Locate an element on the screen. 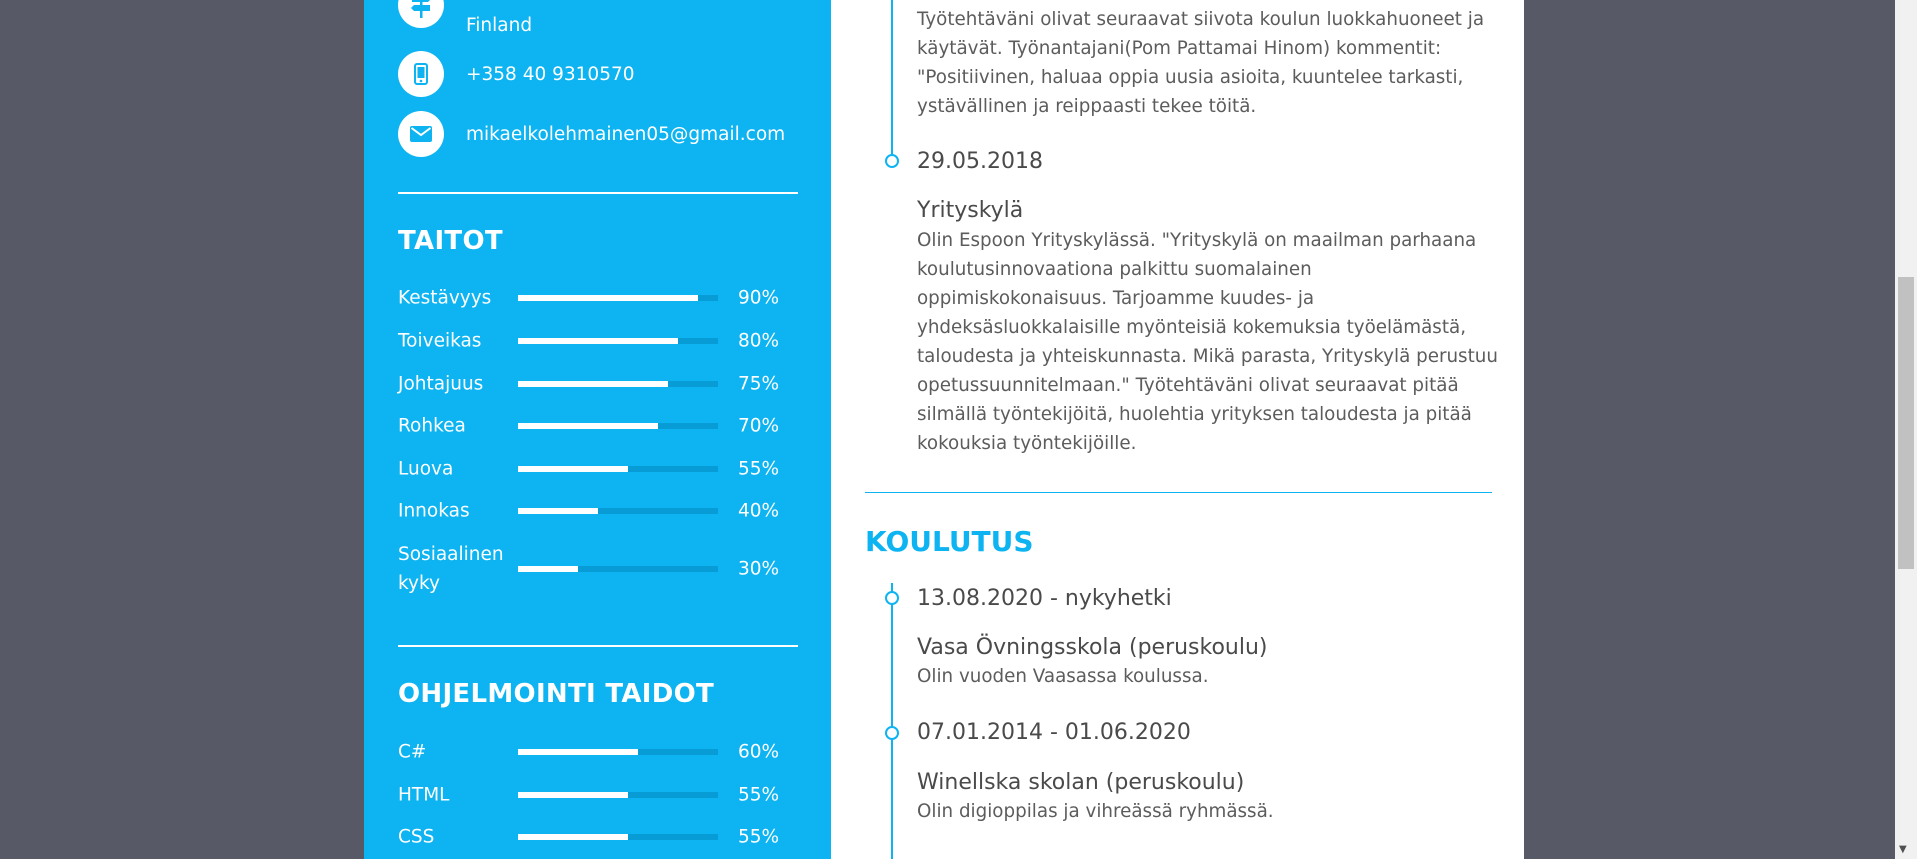 The width and height of the screenshot is (1917, 859). education-timeline-line is located at coordinates (892, 721).